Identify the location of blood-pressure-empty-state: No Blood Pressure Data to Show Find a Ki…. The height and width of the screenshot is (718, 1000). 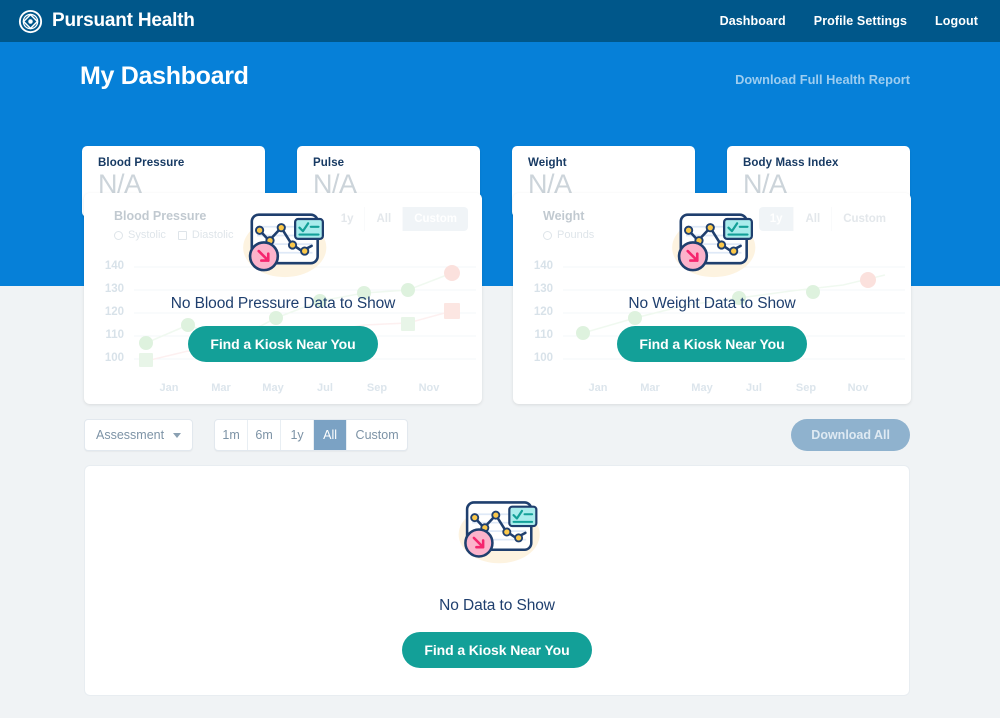
(283, 298).